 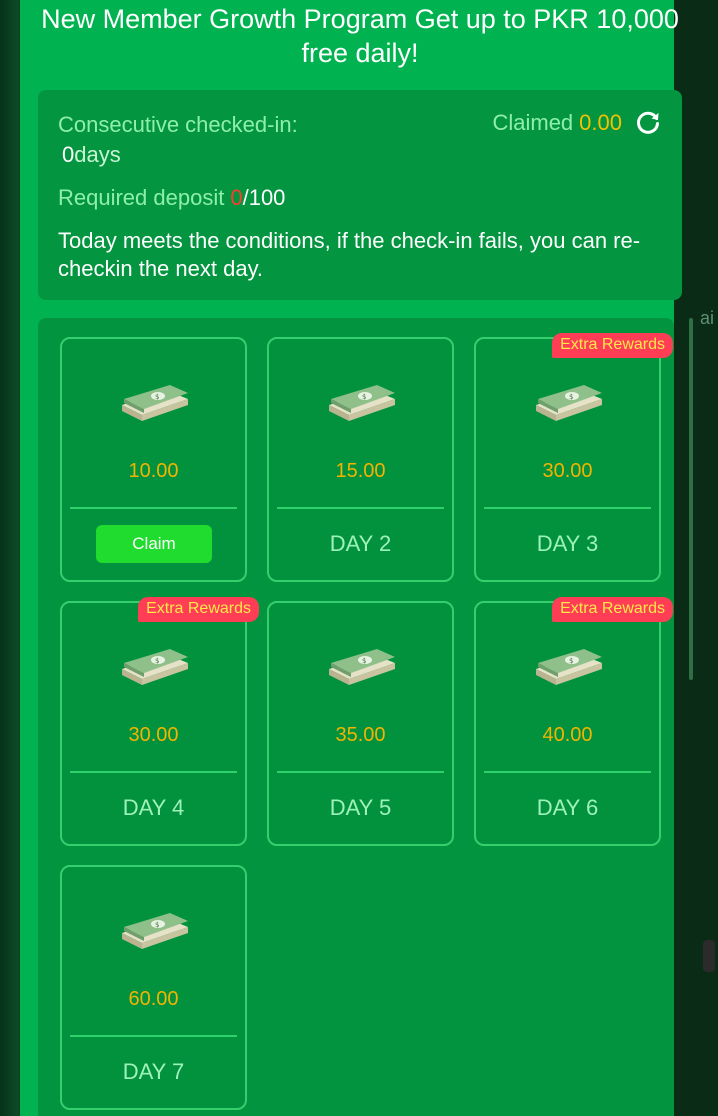 What do you see at coordinates (567, 543) in the screenshot?
I see `day-label: DAY 3` at bounding box center [567, 543].